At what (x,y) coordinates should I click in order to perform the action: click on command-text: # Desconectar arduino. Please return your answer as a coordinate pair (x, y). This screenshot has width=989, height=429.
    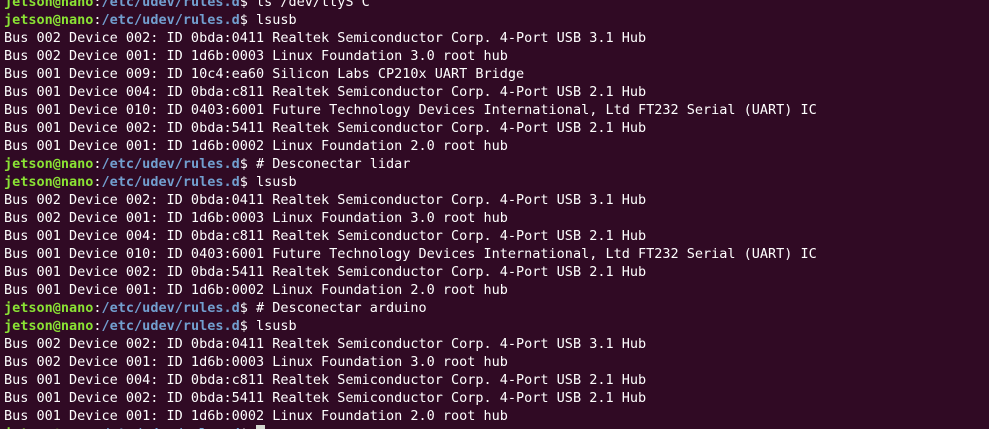
    Looking at the image, I should click on (337, 308).